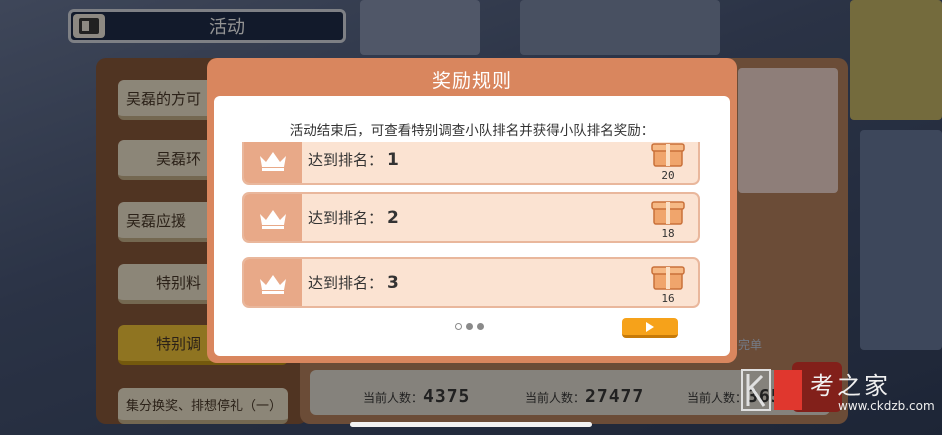 The width and height of the screenshot is (942, 435). What do you see at coordinates (668, 298) in the screenshot?
I see `reward-quantity: 16` at bounding box center [668, 298].